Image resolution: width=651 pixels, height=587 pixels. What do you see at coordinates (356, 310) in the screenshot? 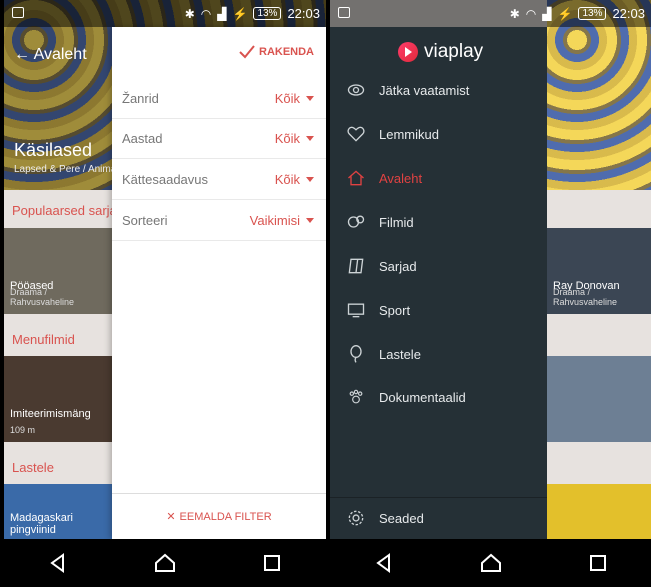
I see `monitor-icon` at bounding box center [356, 310].